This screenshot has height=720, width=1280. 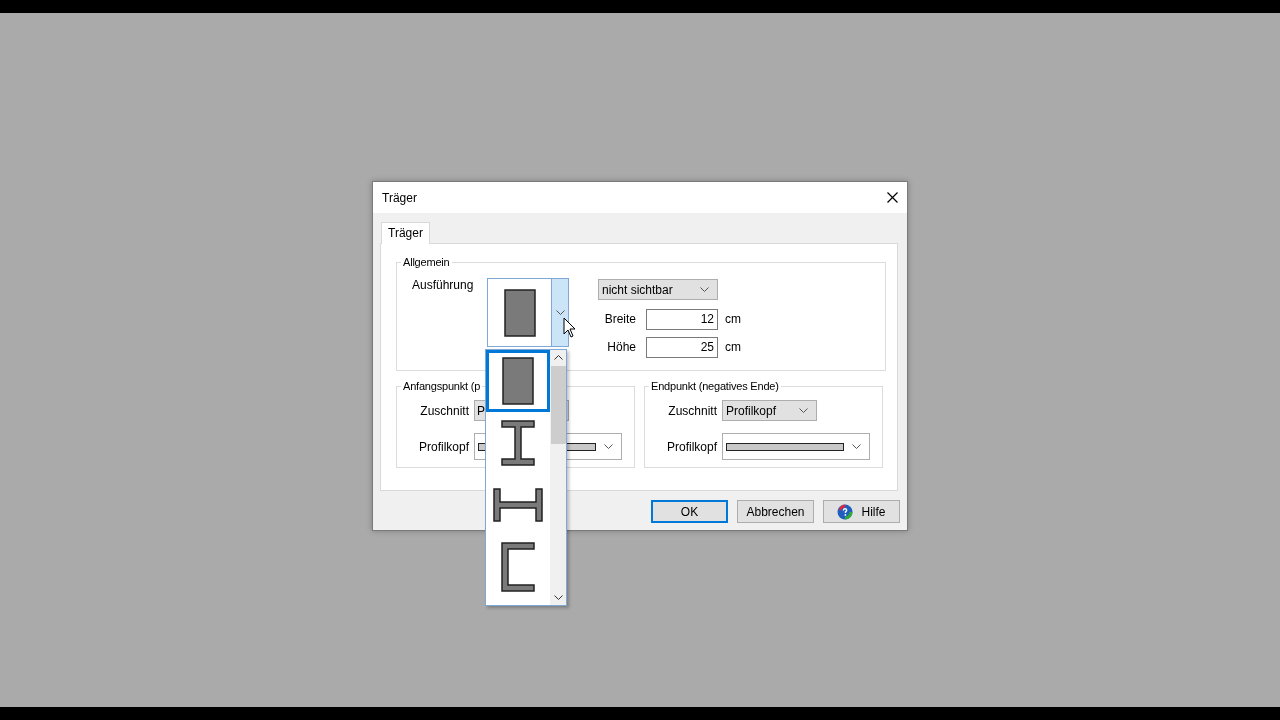 I want to click on mouse-pointer-icon, so click(x=569, y=327).